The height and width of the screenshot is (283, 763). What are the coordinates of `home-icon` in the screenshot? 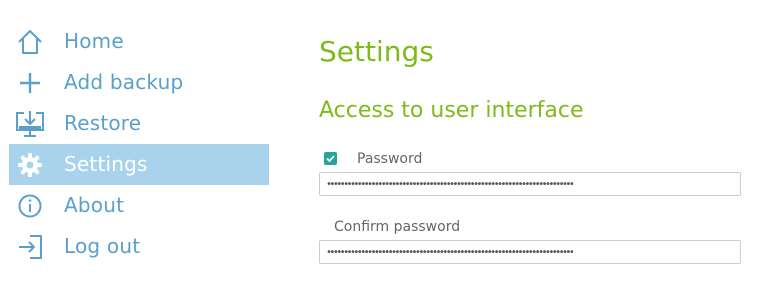 It's located at (30, 42).